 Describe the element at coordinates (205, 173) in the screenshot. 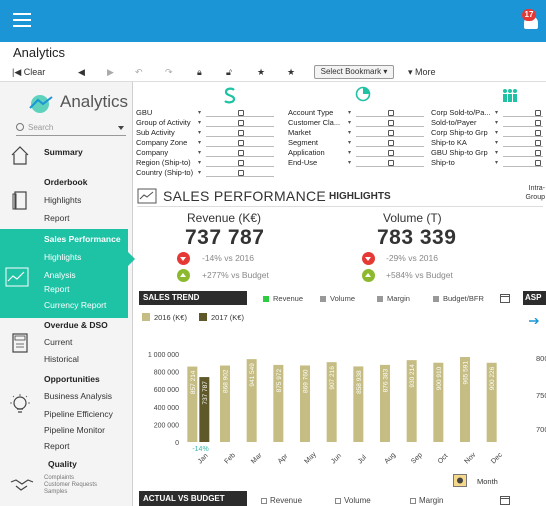

I see `filter-country-ship-to: Country (Ship-to) ▾` at that location.